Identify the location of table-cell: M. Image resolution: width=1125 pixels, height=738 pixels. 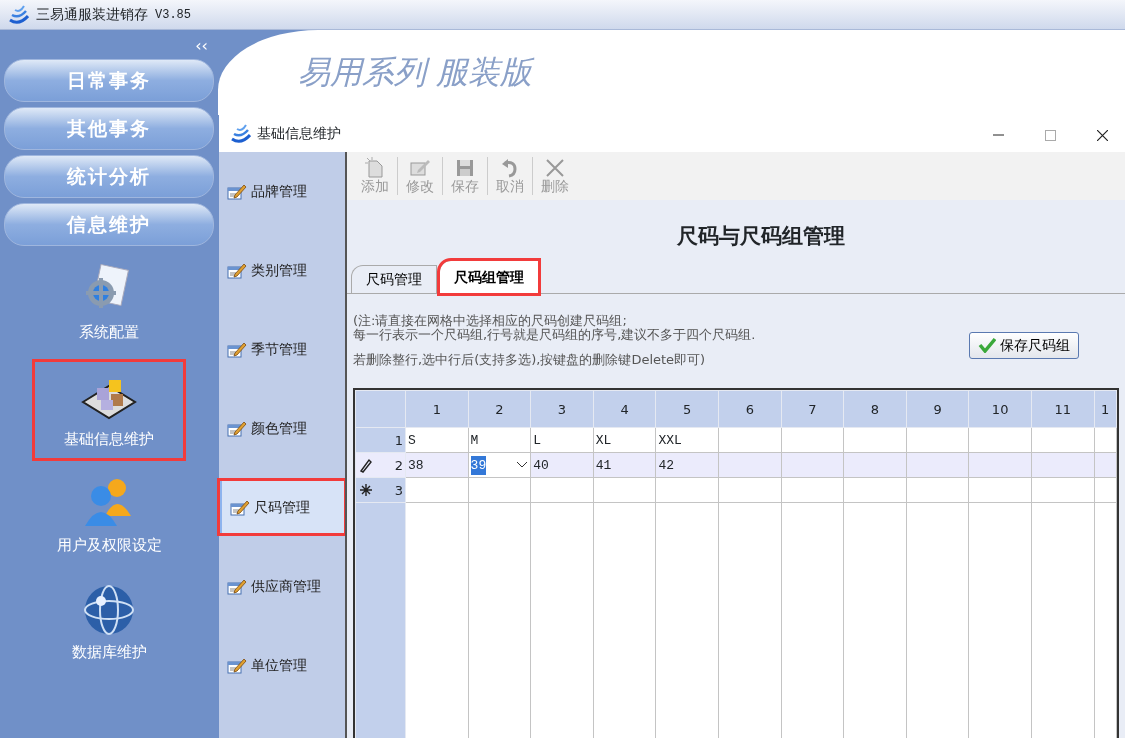
(499, 440).